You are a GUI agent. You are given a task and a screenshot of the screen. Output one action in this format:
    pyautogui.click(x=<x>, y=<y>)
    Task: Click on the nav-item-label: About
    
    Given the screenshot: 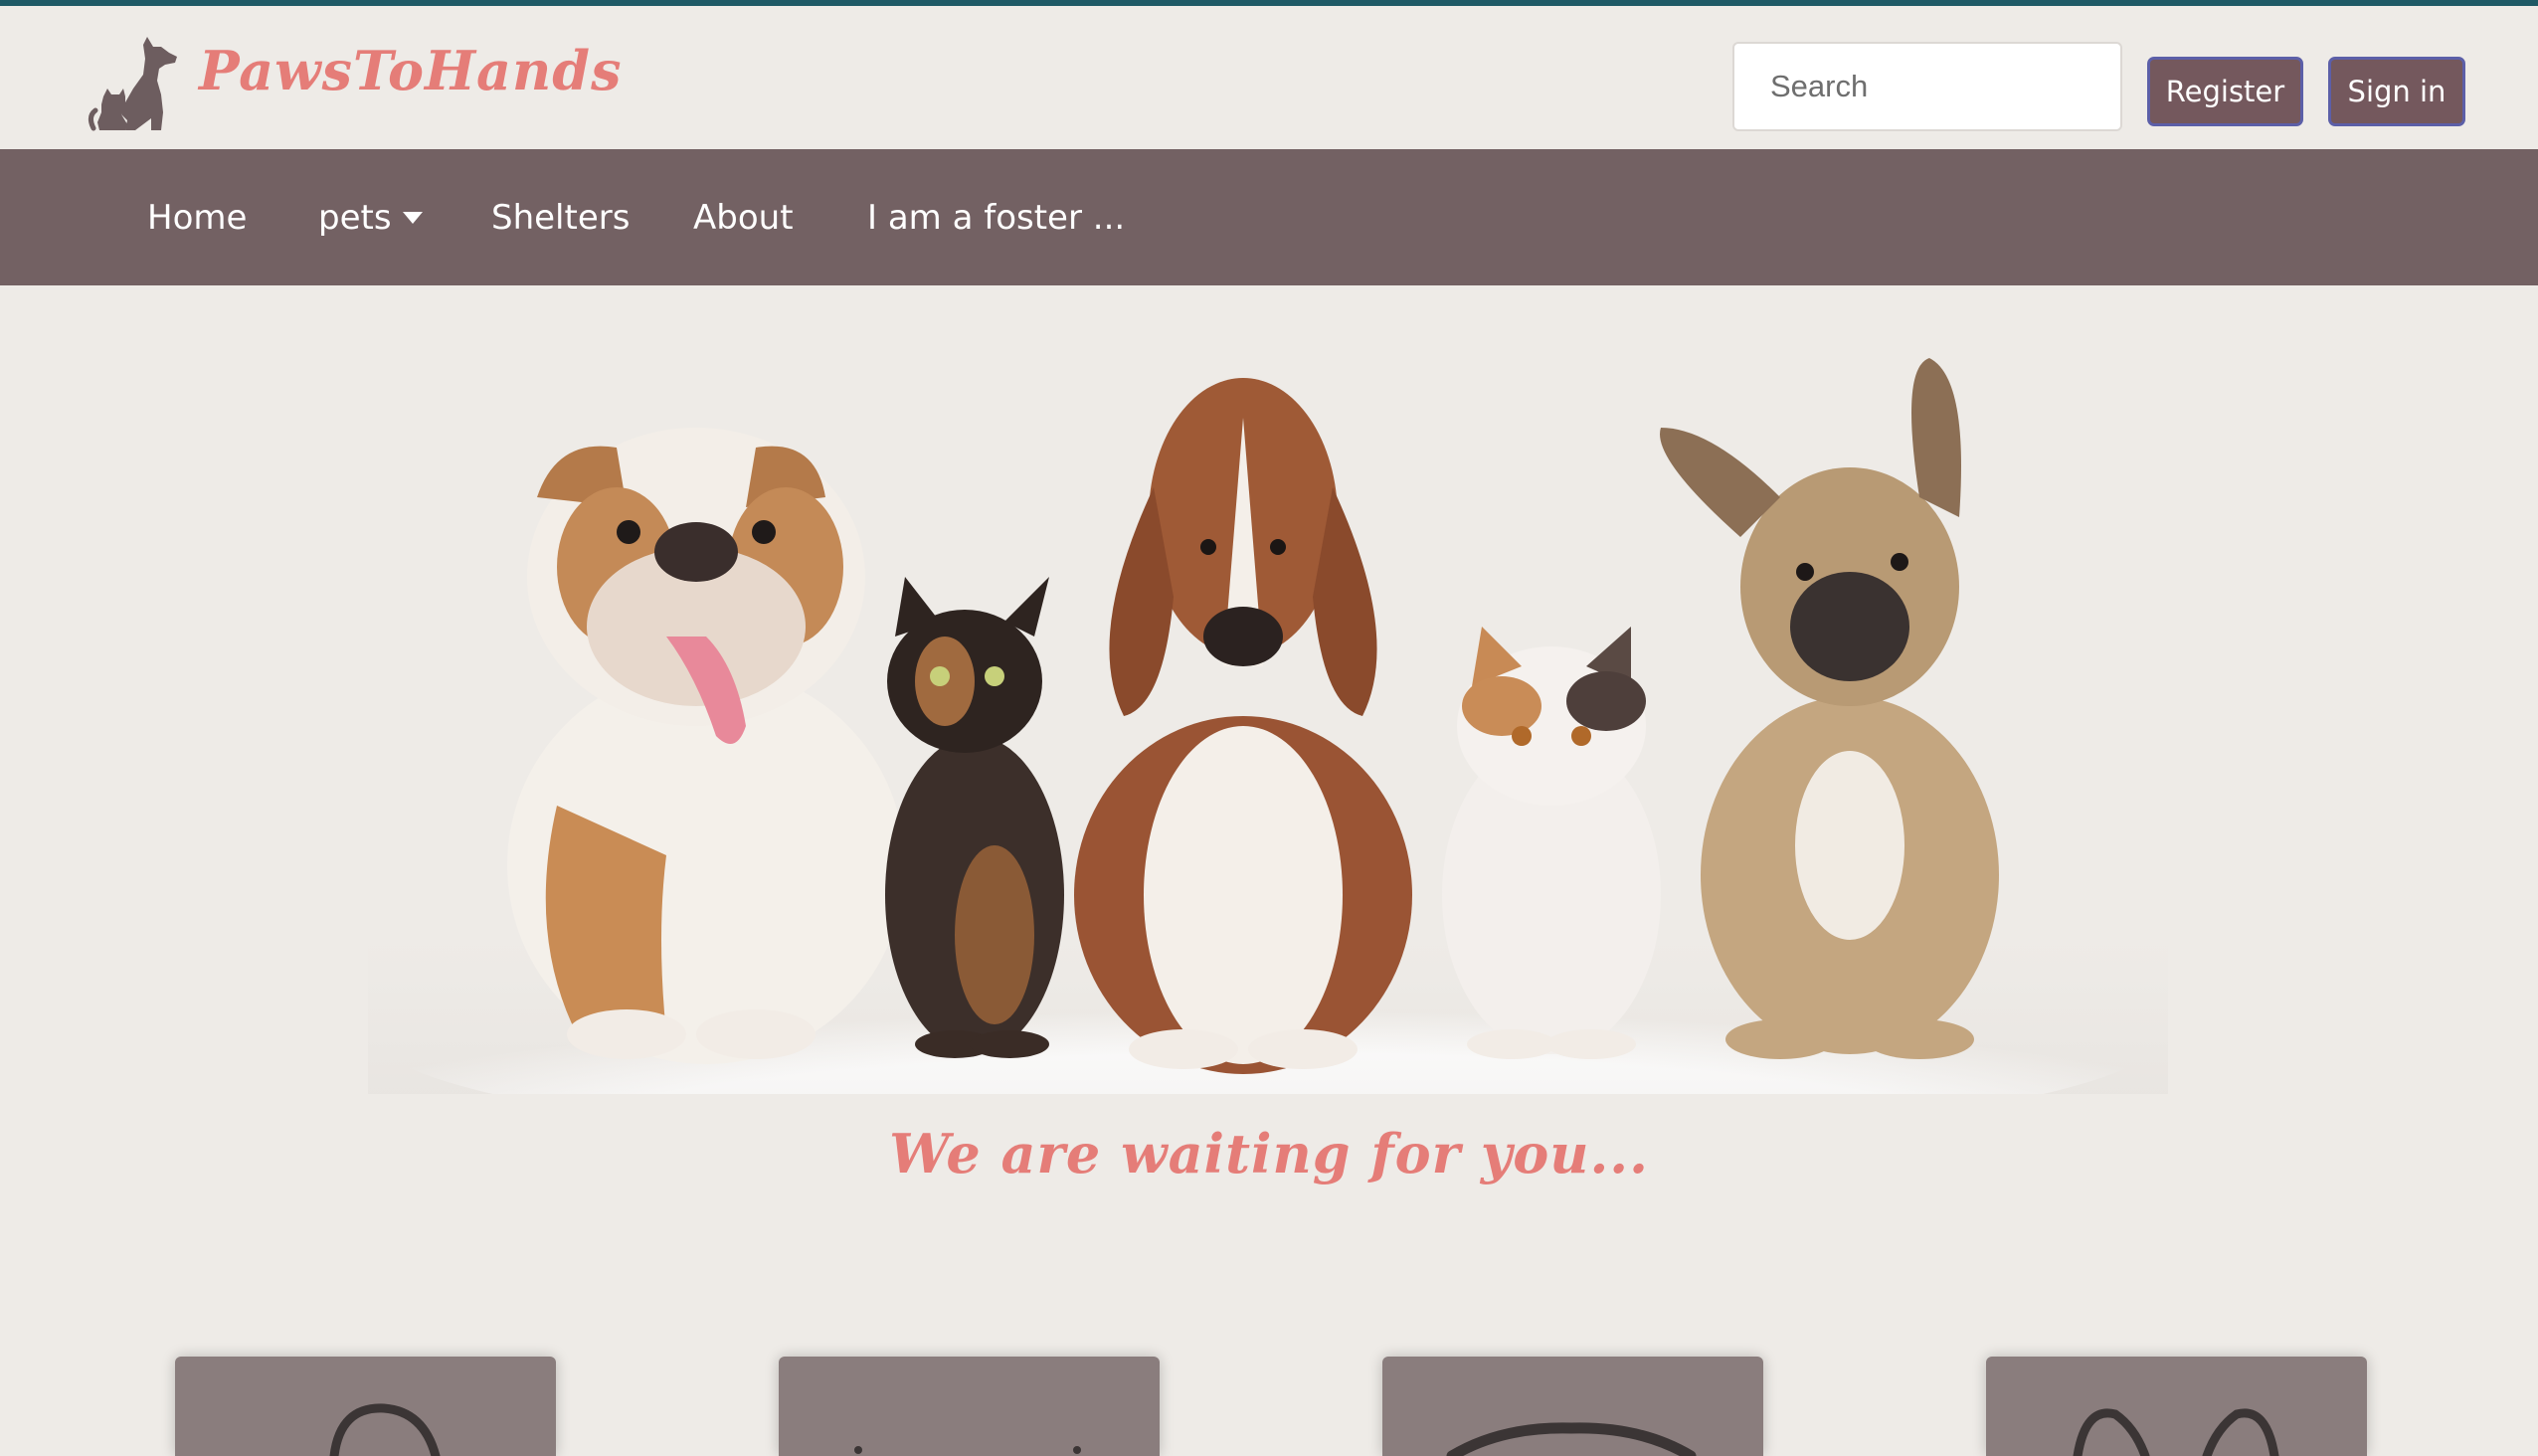 What is the action you would take?
    pyautogui.click(x=743, y=217)
    